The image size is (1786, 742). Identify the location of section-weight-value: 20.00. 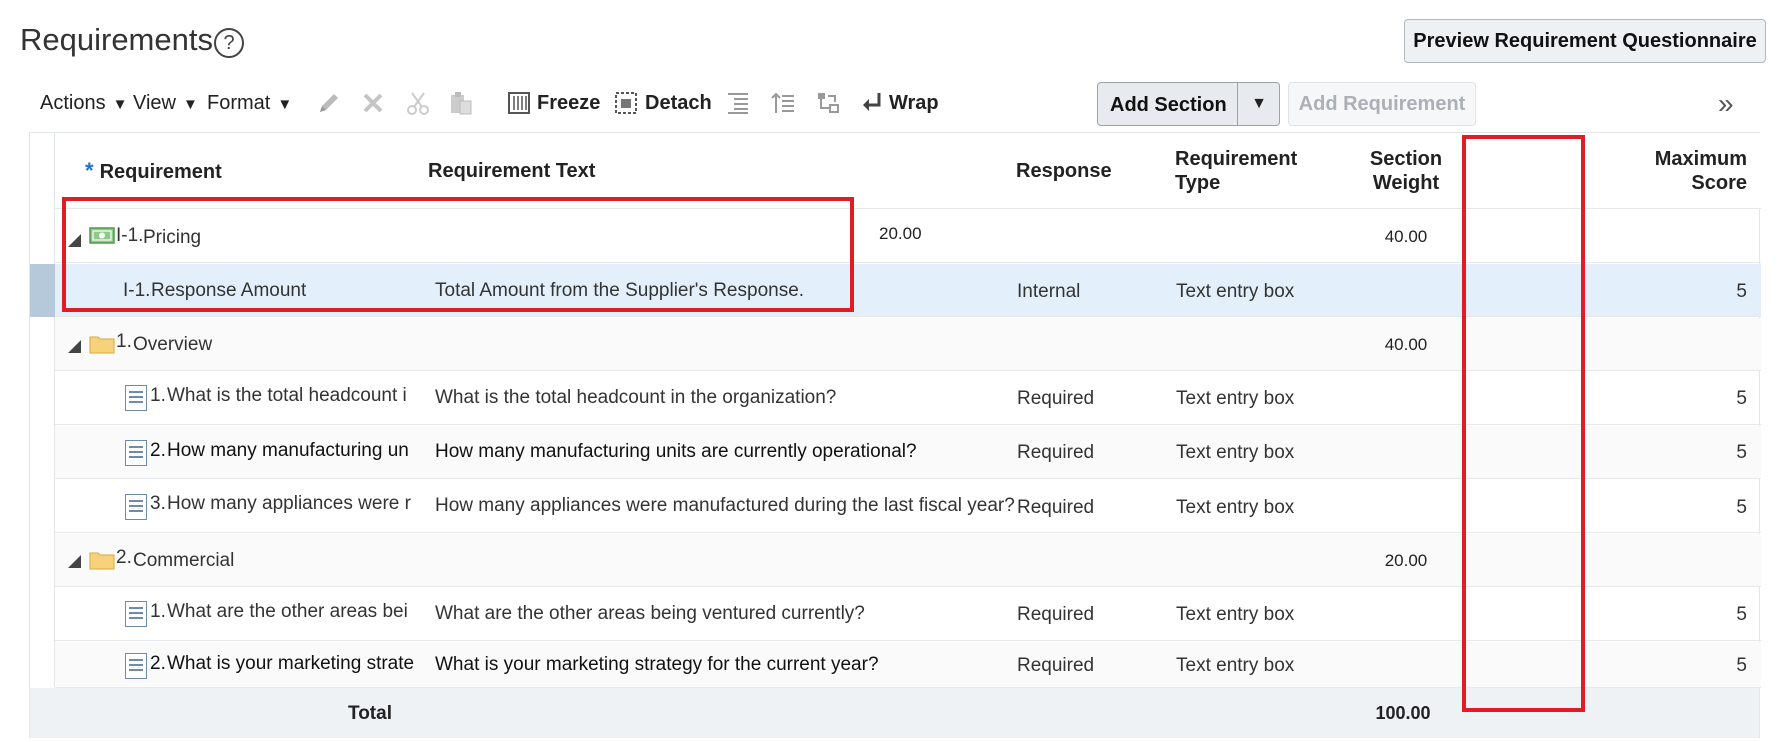
(1406, 560).